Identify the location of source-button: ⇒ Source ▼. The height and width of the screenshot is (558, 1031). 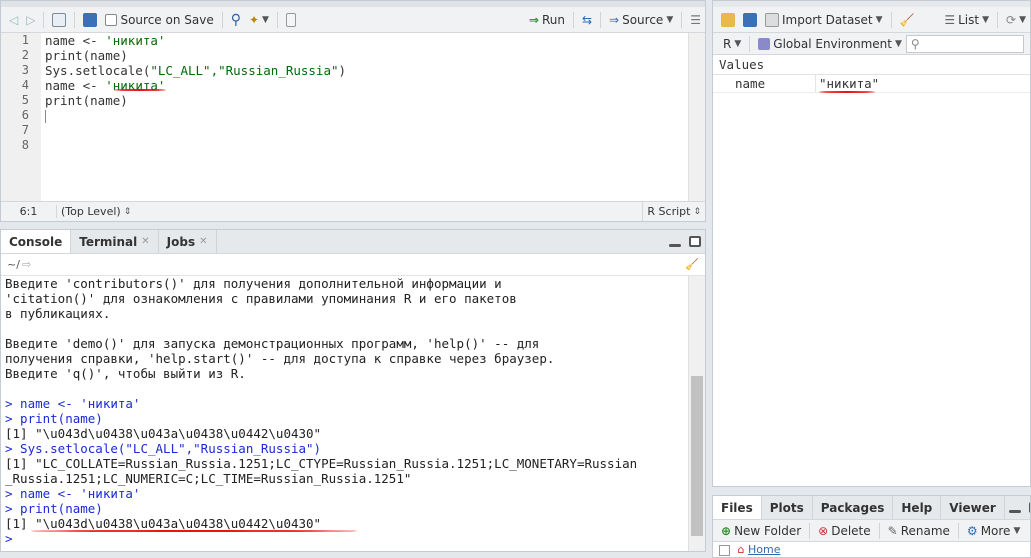
(641, 20).